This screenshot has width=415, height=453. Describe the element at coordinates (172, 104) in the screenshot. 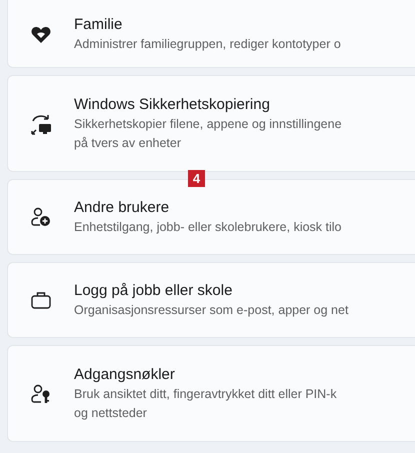

I see `card-title: Windows Sikkerhetskopiering` at that location.